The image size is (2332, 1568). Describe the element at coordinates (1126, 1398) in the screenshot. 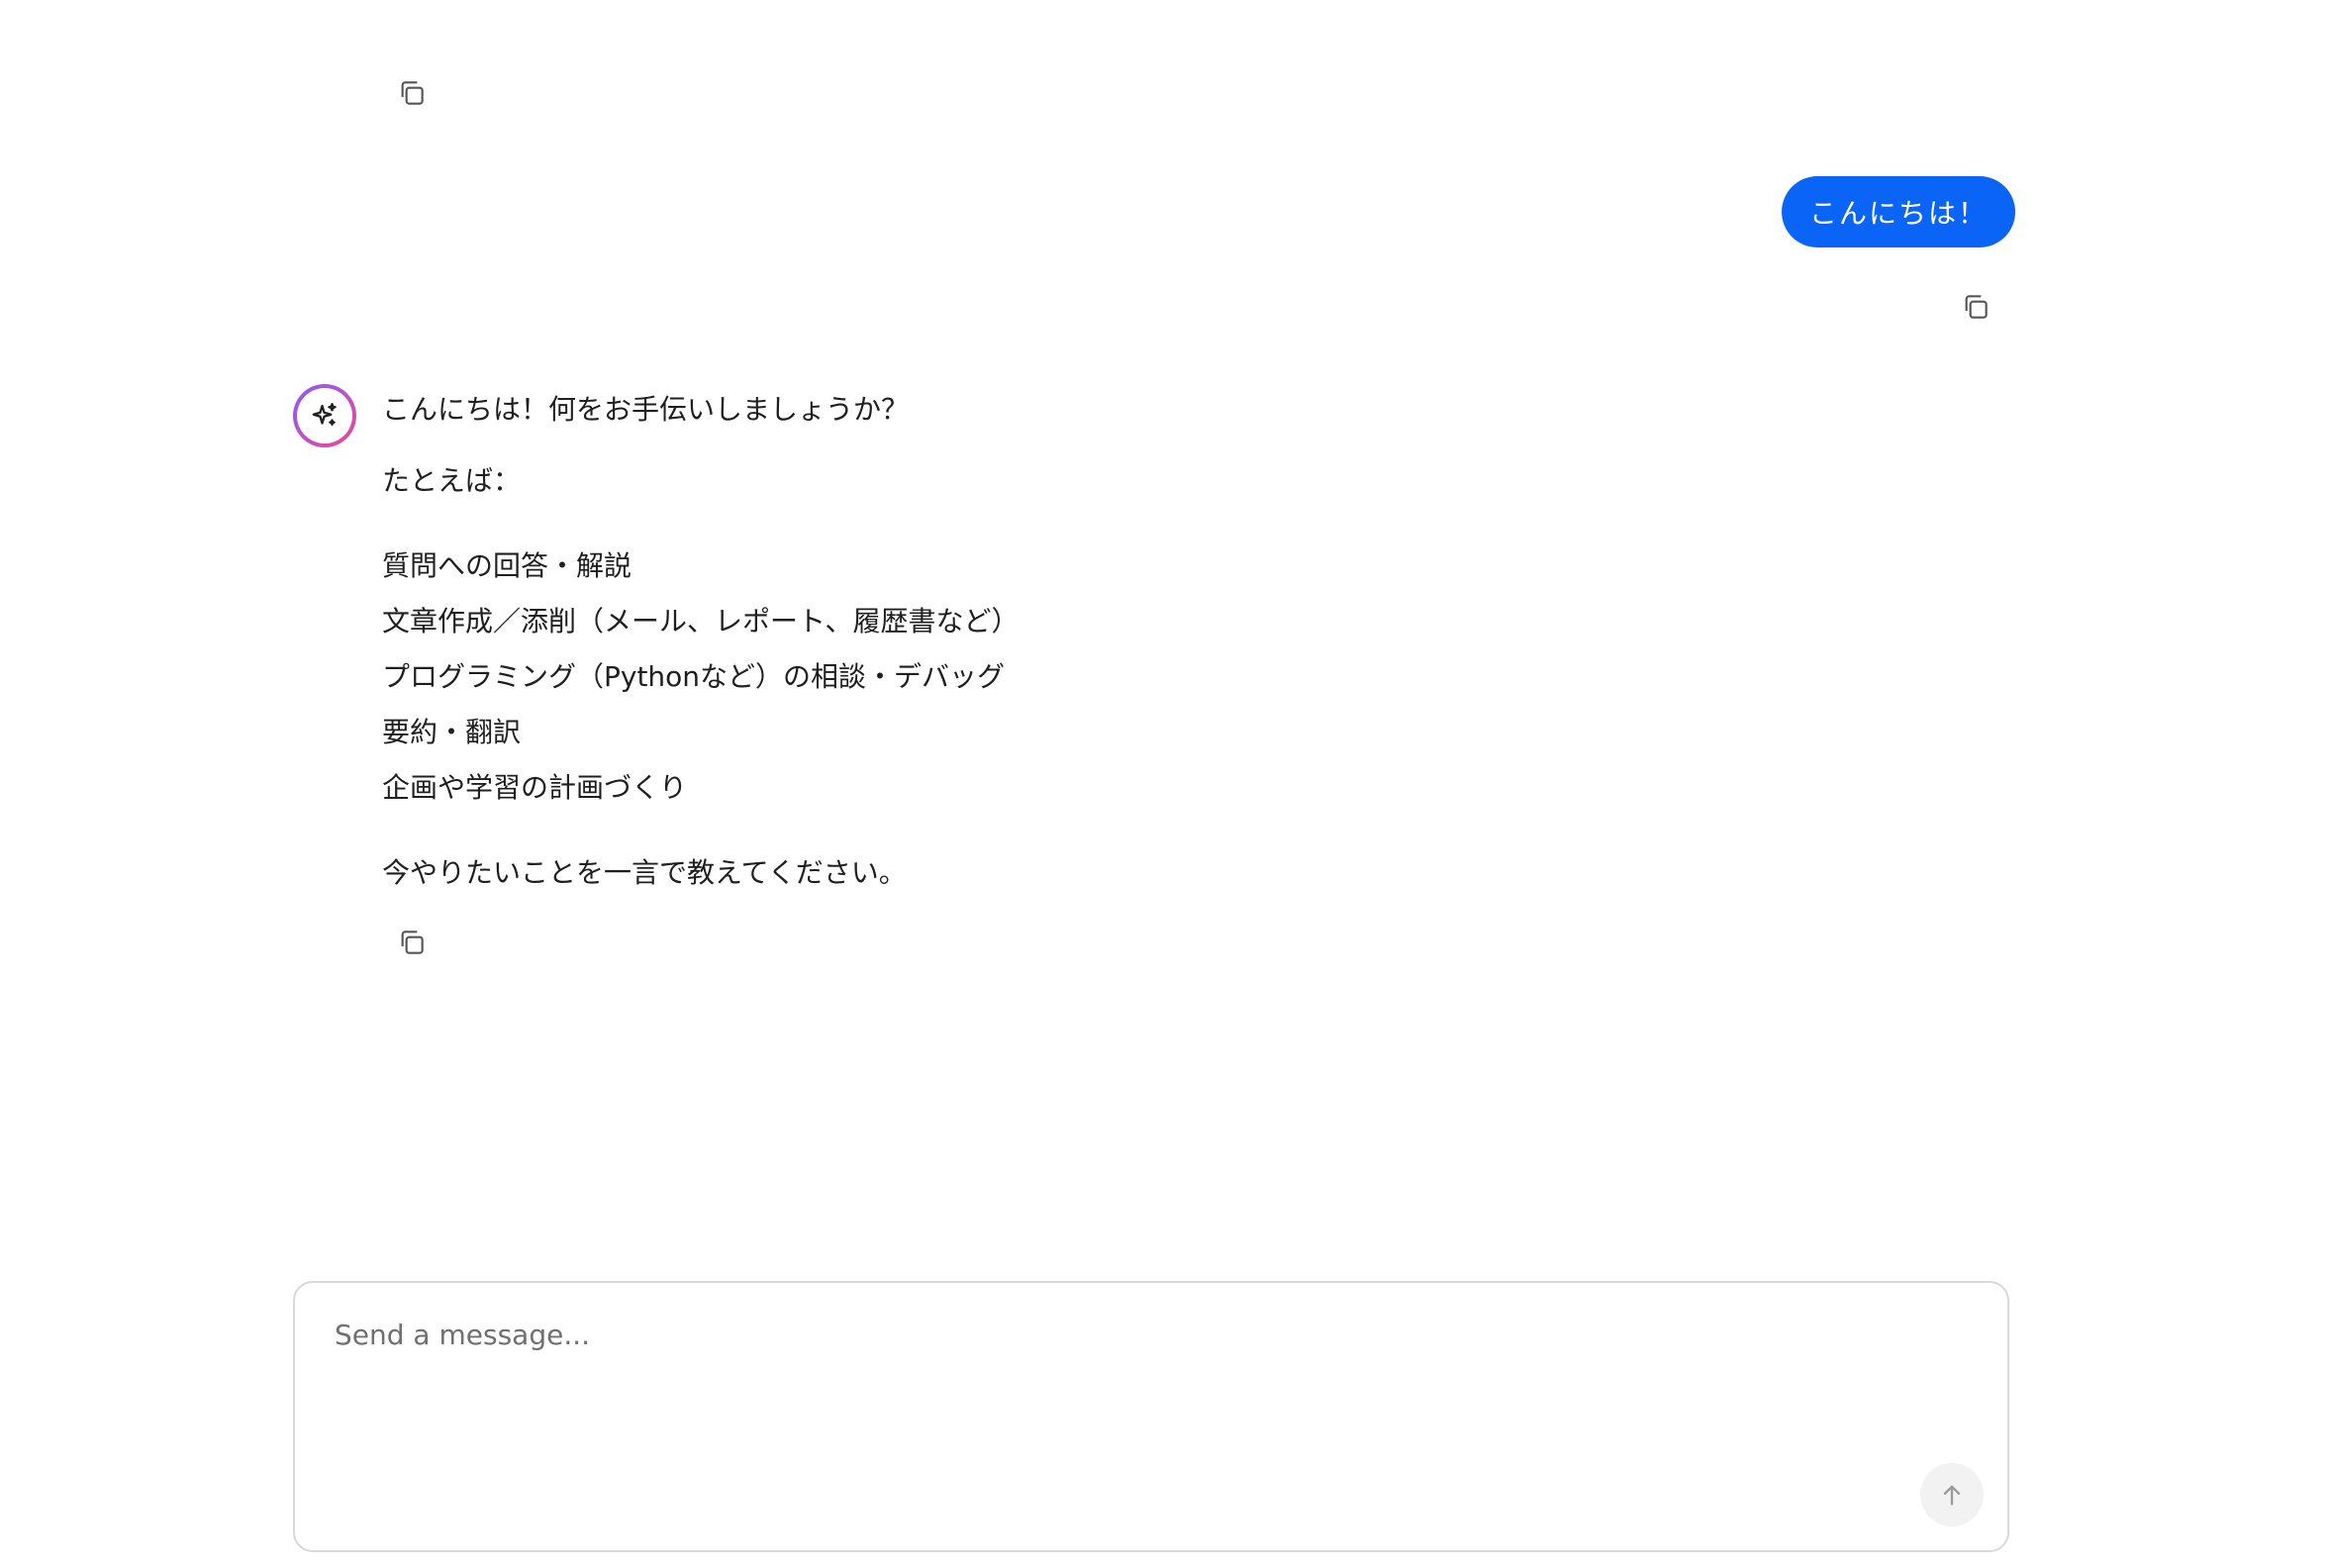

I see `message-input` at that location.